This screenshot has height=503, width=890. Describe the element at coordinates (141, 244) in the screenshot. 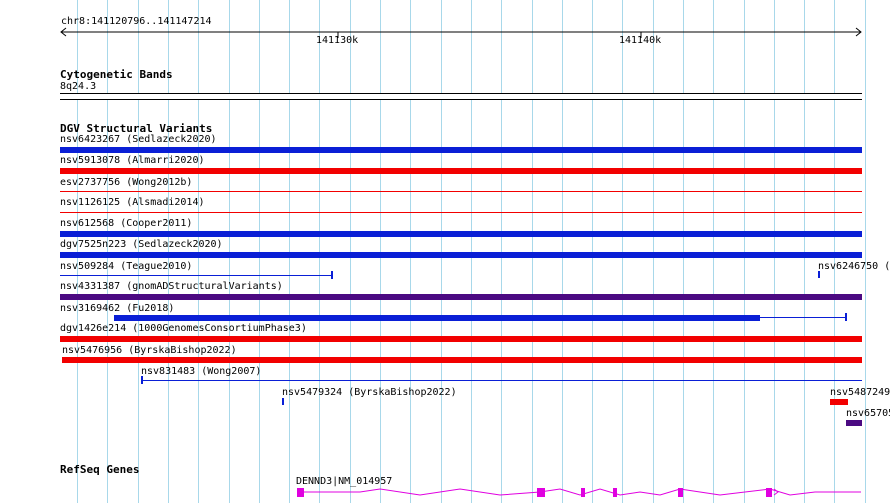

I see `variant-label-dgv7525n223: dgv7525n223 (Sedlazeck2020)` at that location.